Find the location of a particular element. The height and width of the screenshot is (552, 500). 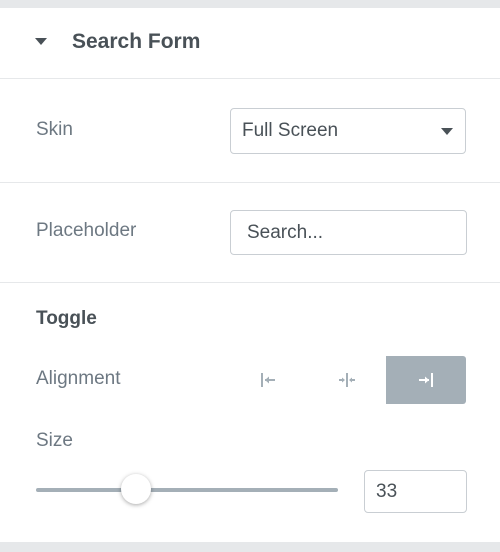

section-title: Search Form is located at coordinates (136, 41).